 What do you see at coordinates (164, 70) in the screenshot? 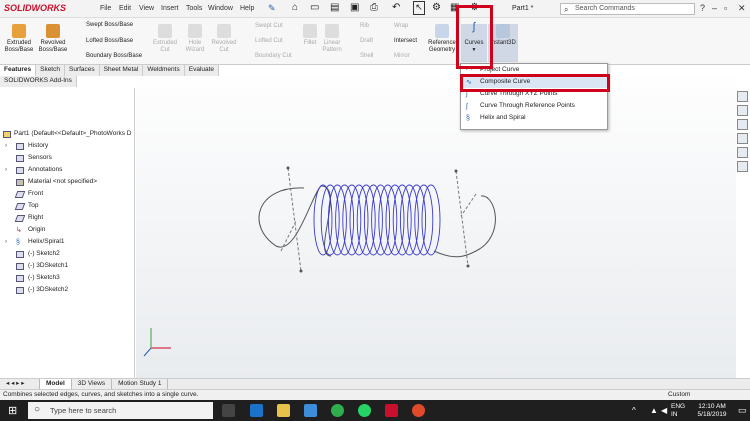
I see `tab-weldments: Weldments` at bounding box center [164, 70].